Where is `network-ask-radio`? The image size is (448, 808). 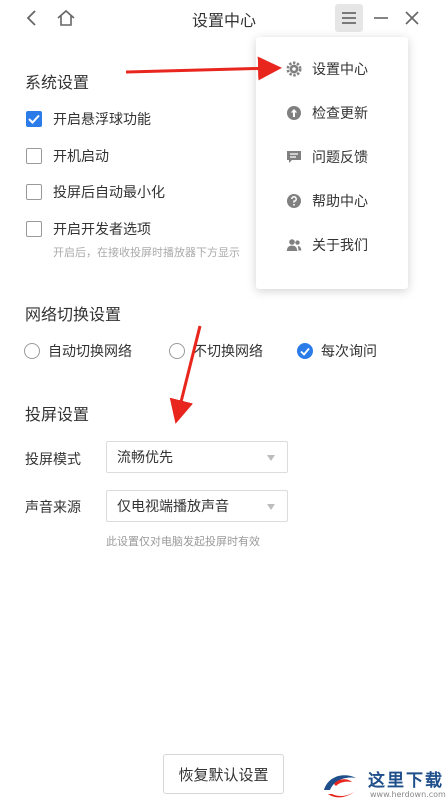 network-ask-radio is located at coordinates (305, 351).